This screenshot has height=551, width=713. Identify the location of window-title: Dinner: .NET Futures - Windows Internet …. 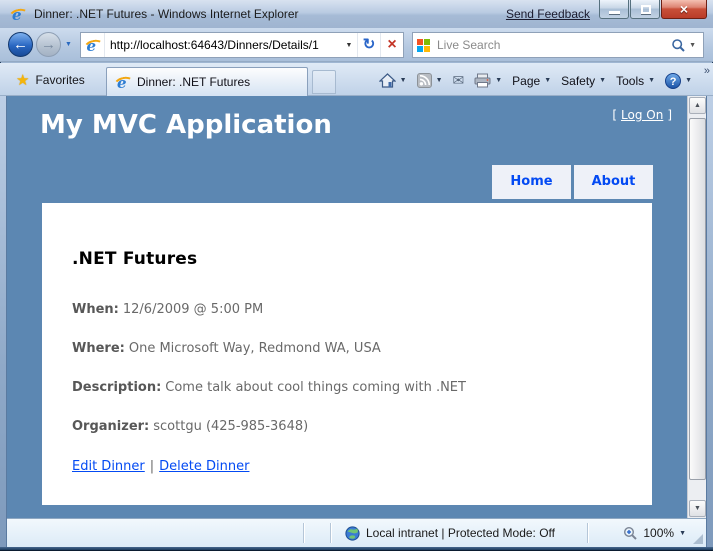
(166, 14).